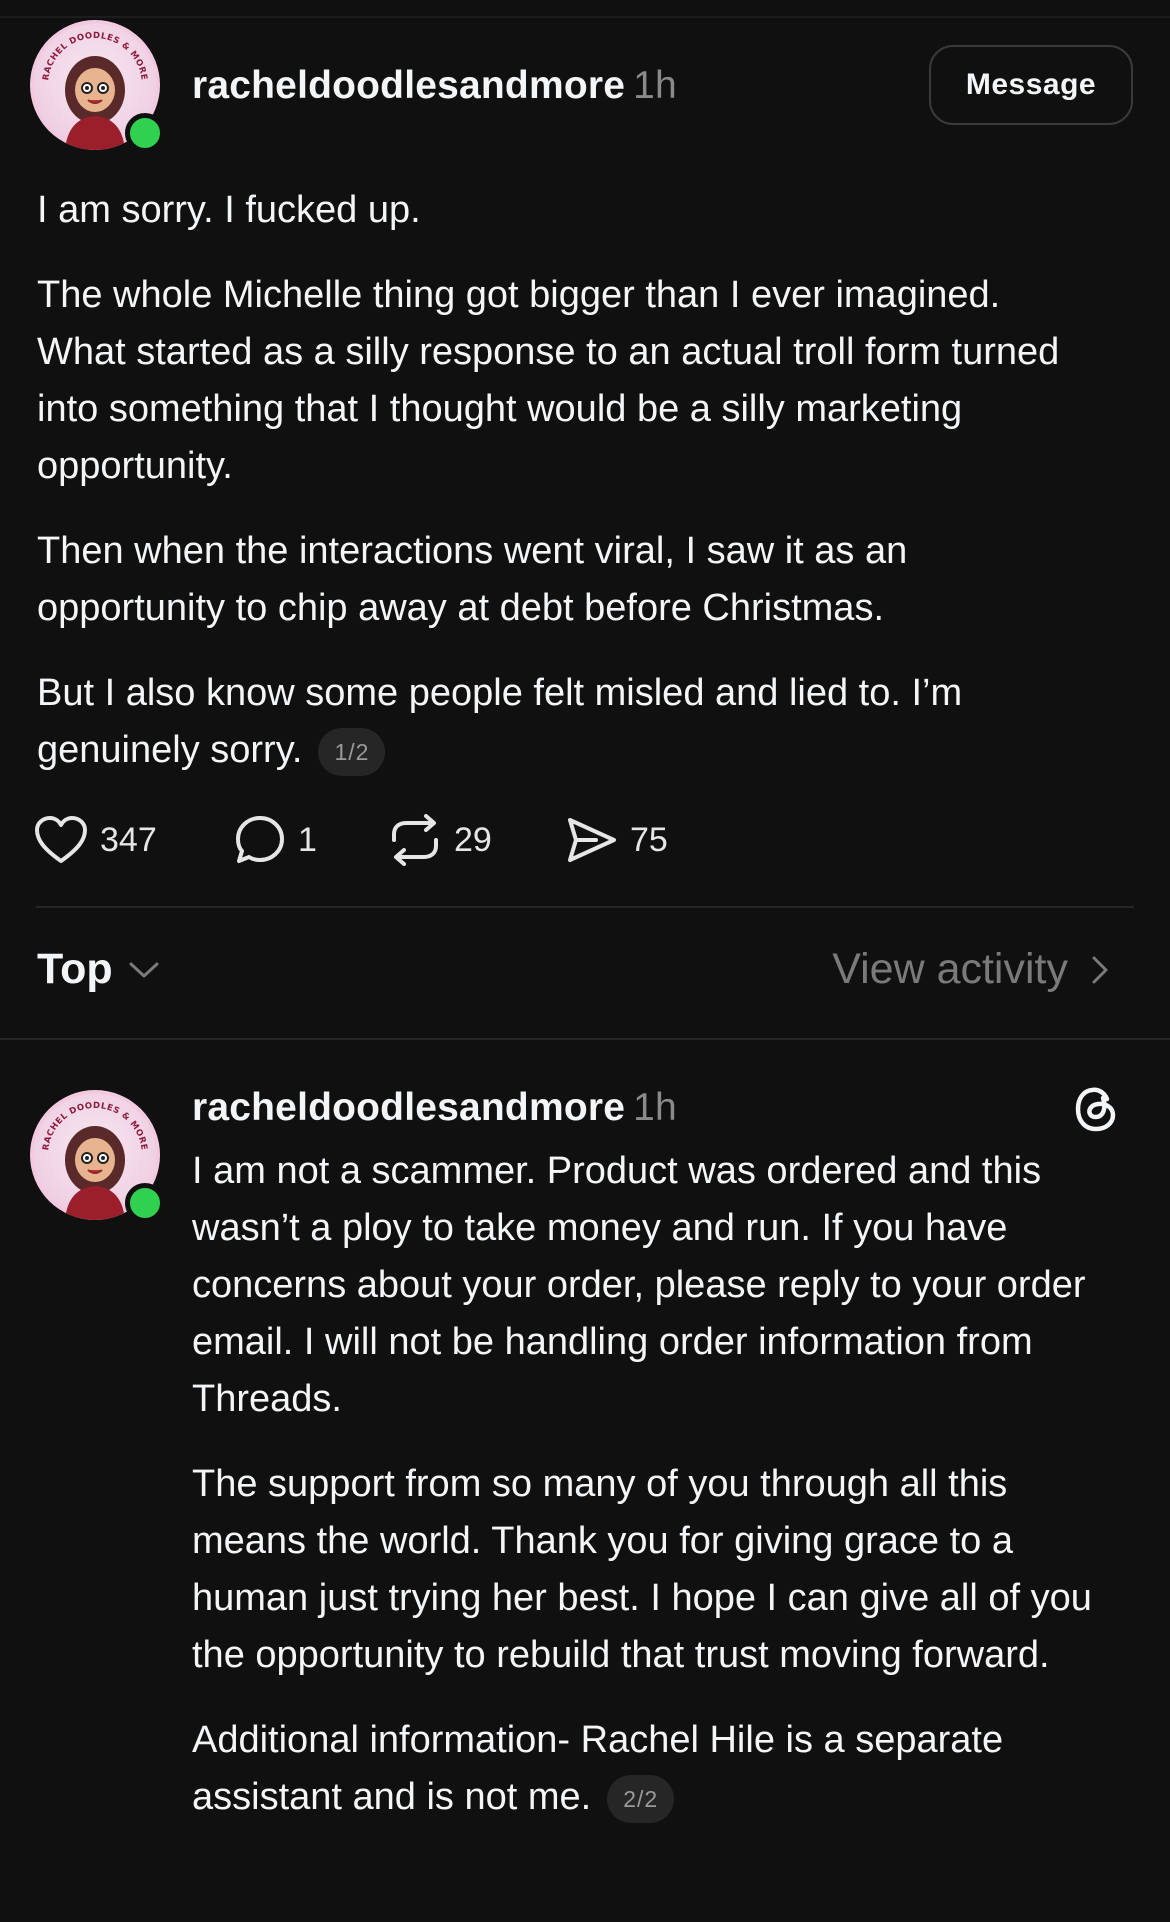 This screenshot has width=1170, height=1922. What do you see at coordinates (585, 907) in the screenshot?
I see `section-divider` at bounding box center [585, 907].